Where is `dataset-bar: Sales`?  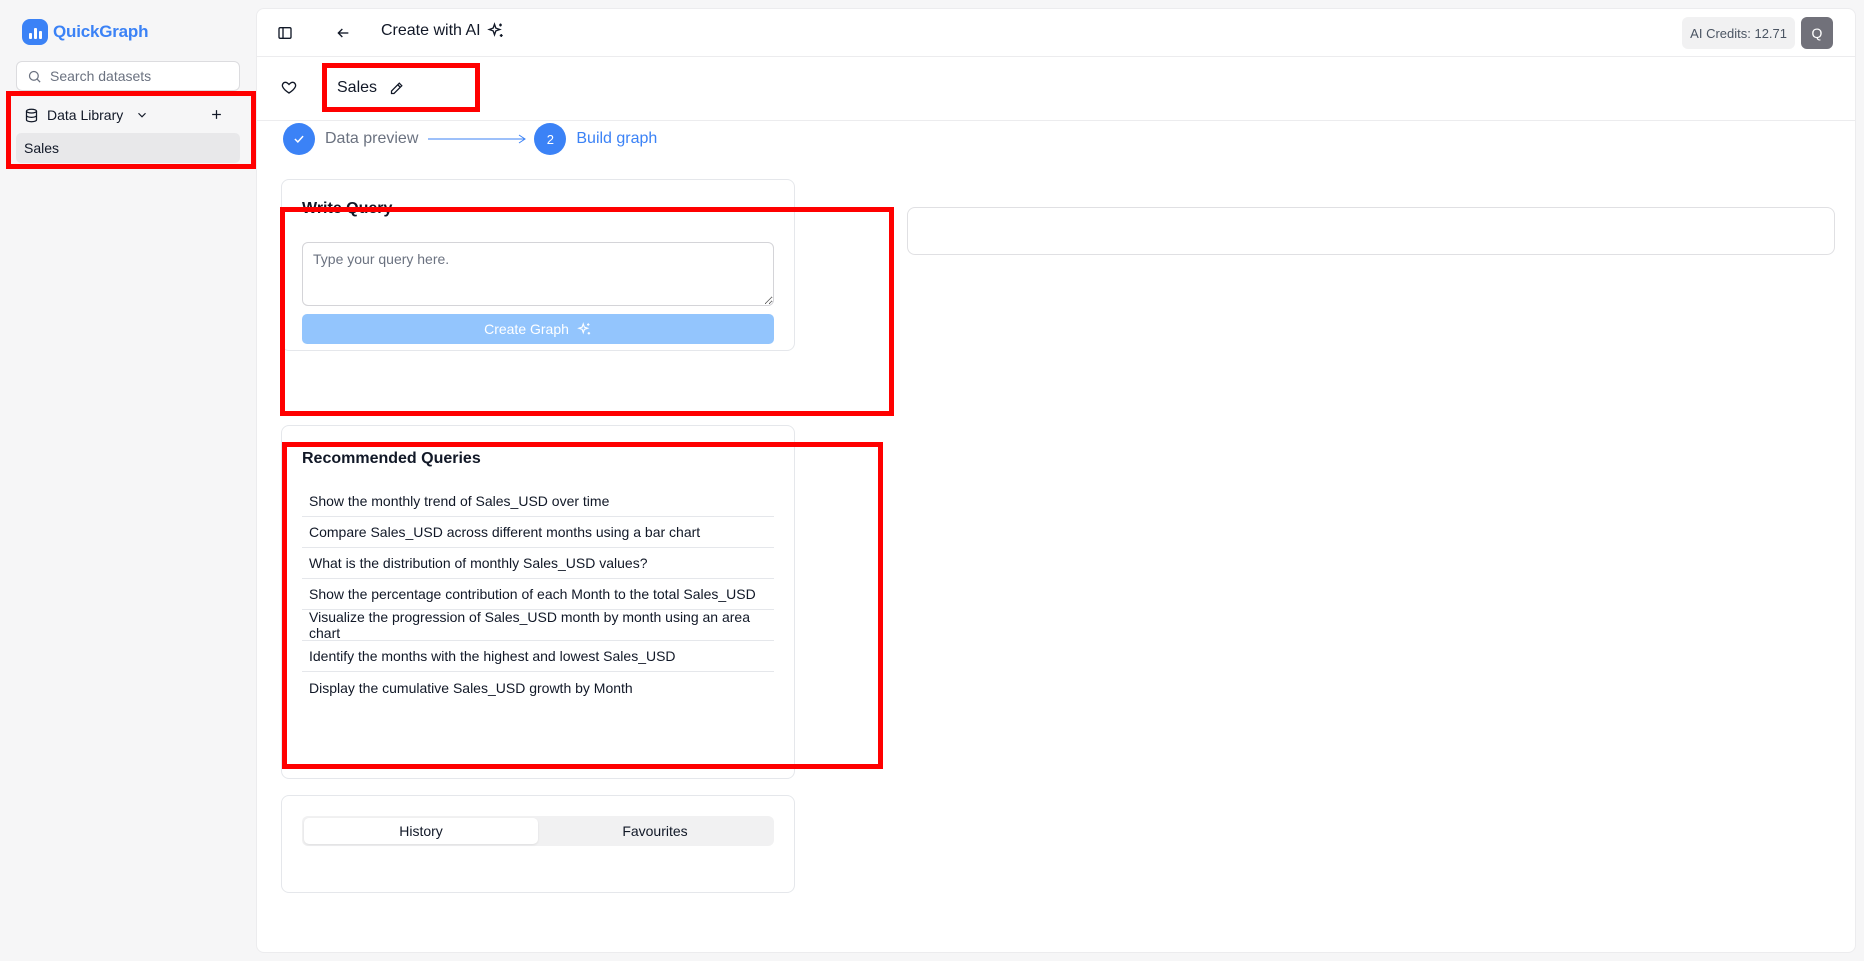 dataset-bar: Sales is located at coordinates (1056, 89).